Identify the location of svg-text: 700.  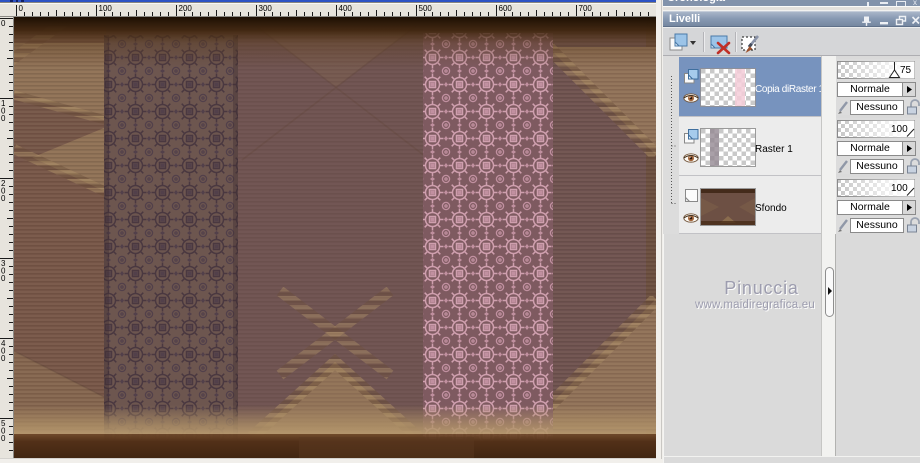
(586, 8).